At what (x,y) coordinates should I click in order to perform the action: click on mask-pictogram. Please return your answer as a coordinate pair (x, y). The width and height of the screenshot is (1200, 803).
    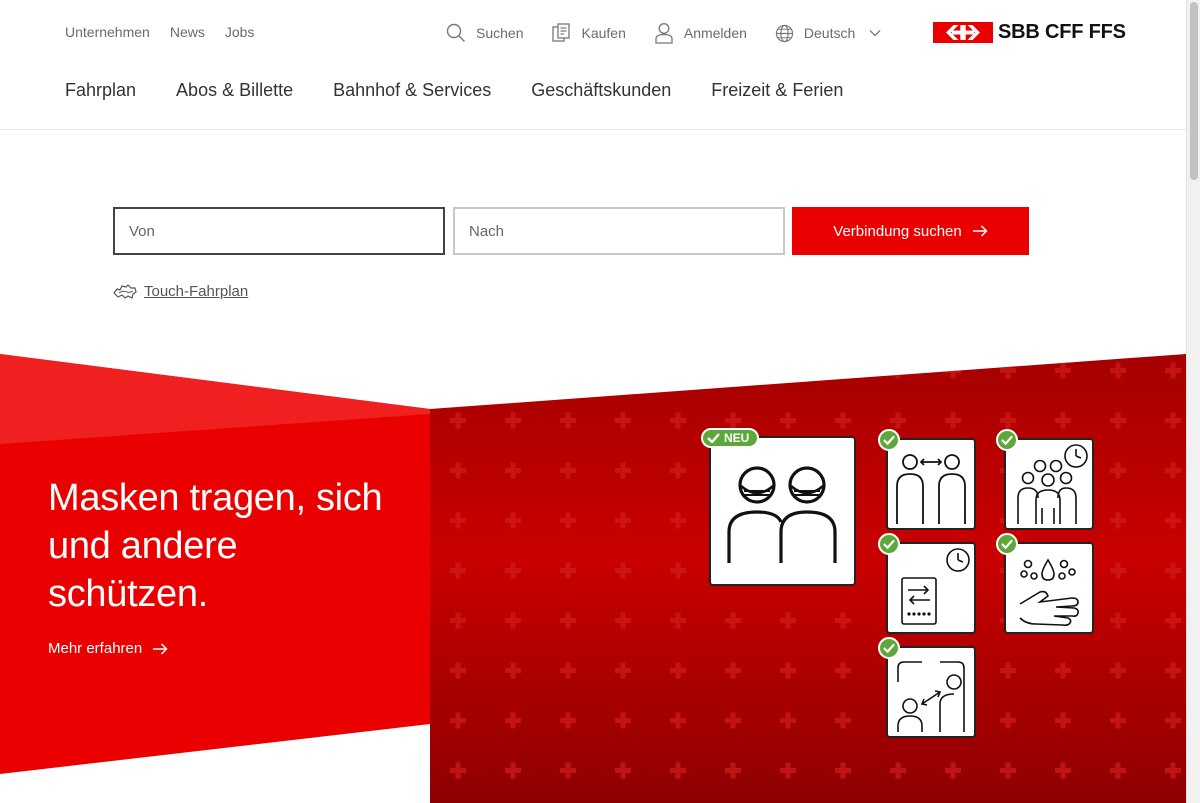
    Looking at the image, I should click on (782, 511).